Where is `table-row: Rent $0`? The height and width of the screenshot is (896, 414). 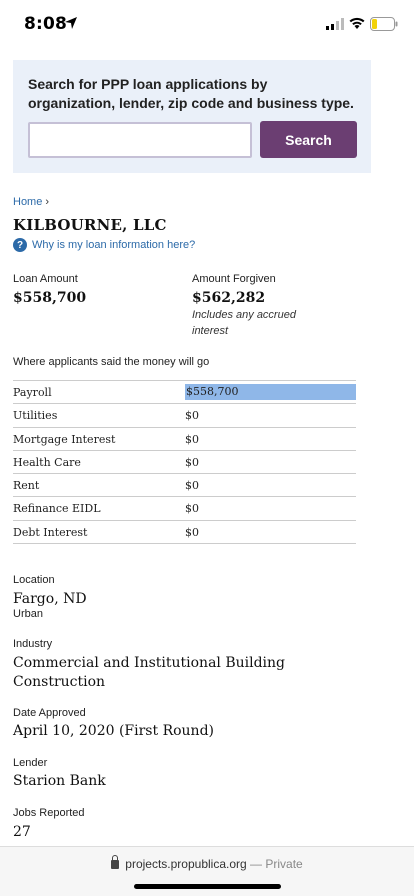 table-row: Rent $0 is located at coordinates (184, 486).